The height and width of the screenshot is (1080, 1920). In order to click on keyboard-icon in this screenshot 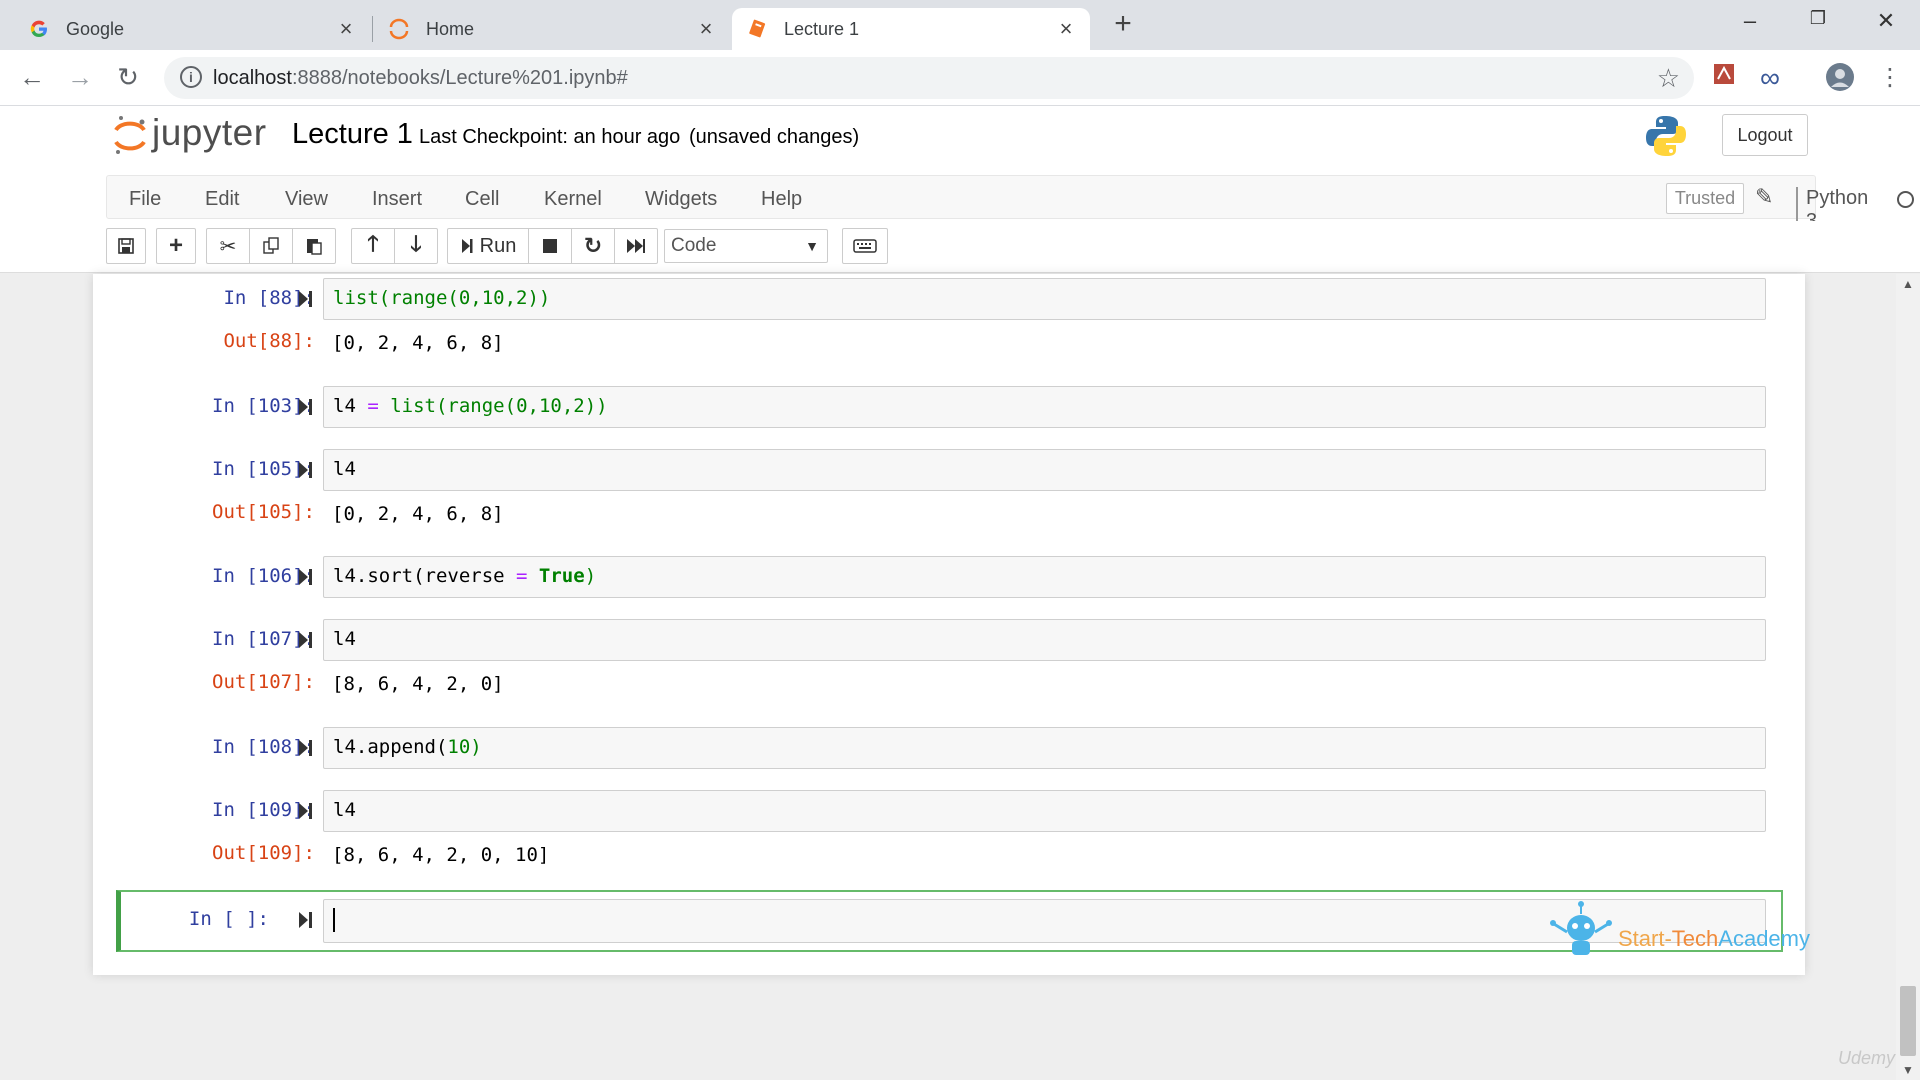, I will do `click(865, 246)`.